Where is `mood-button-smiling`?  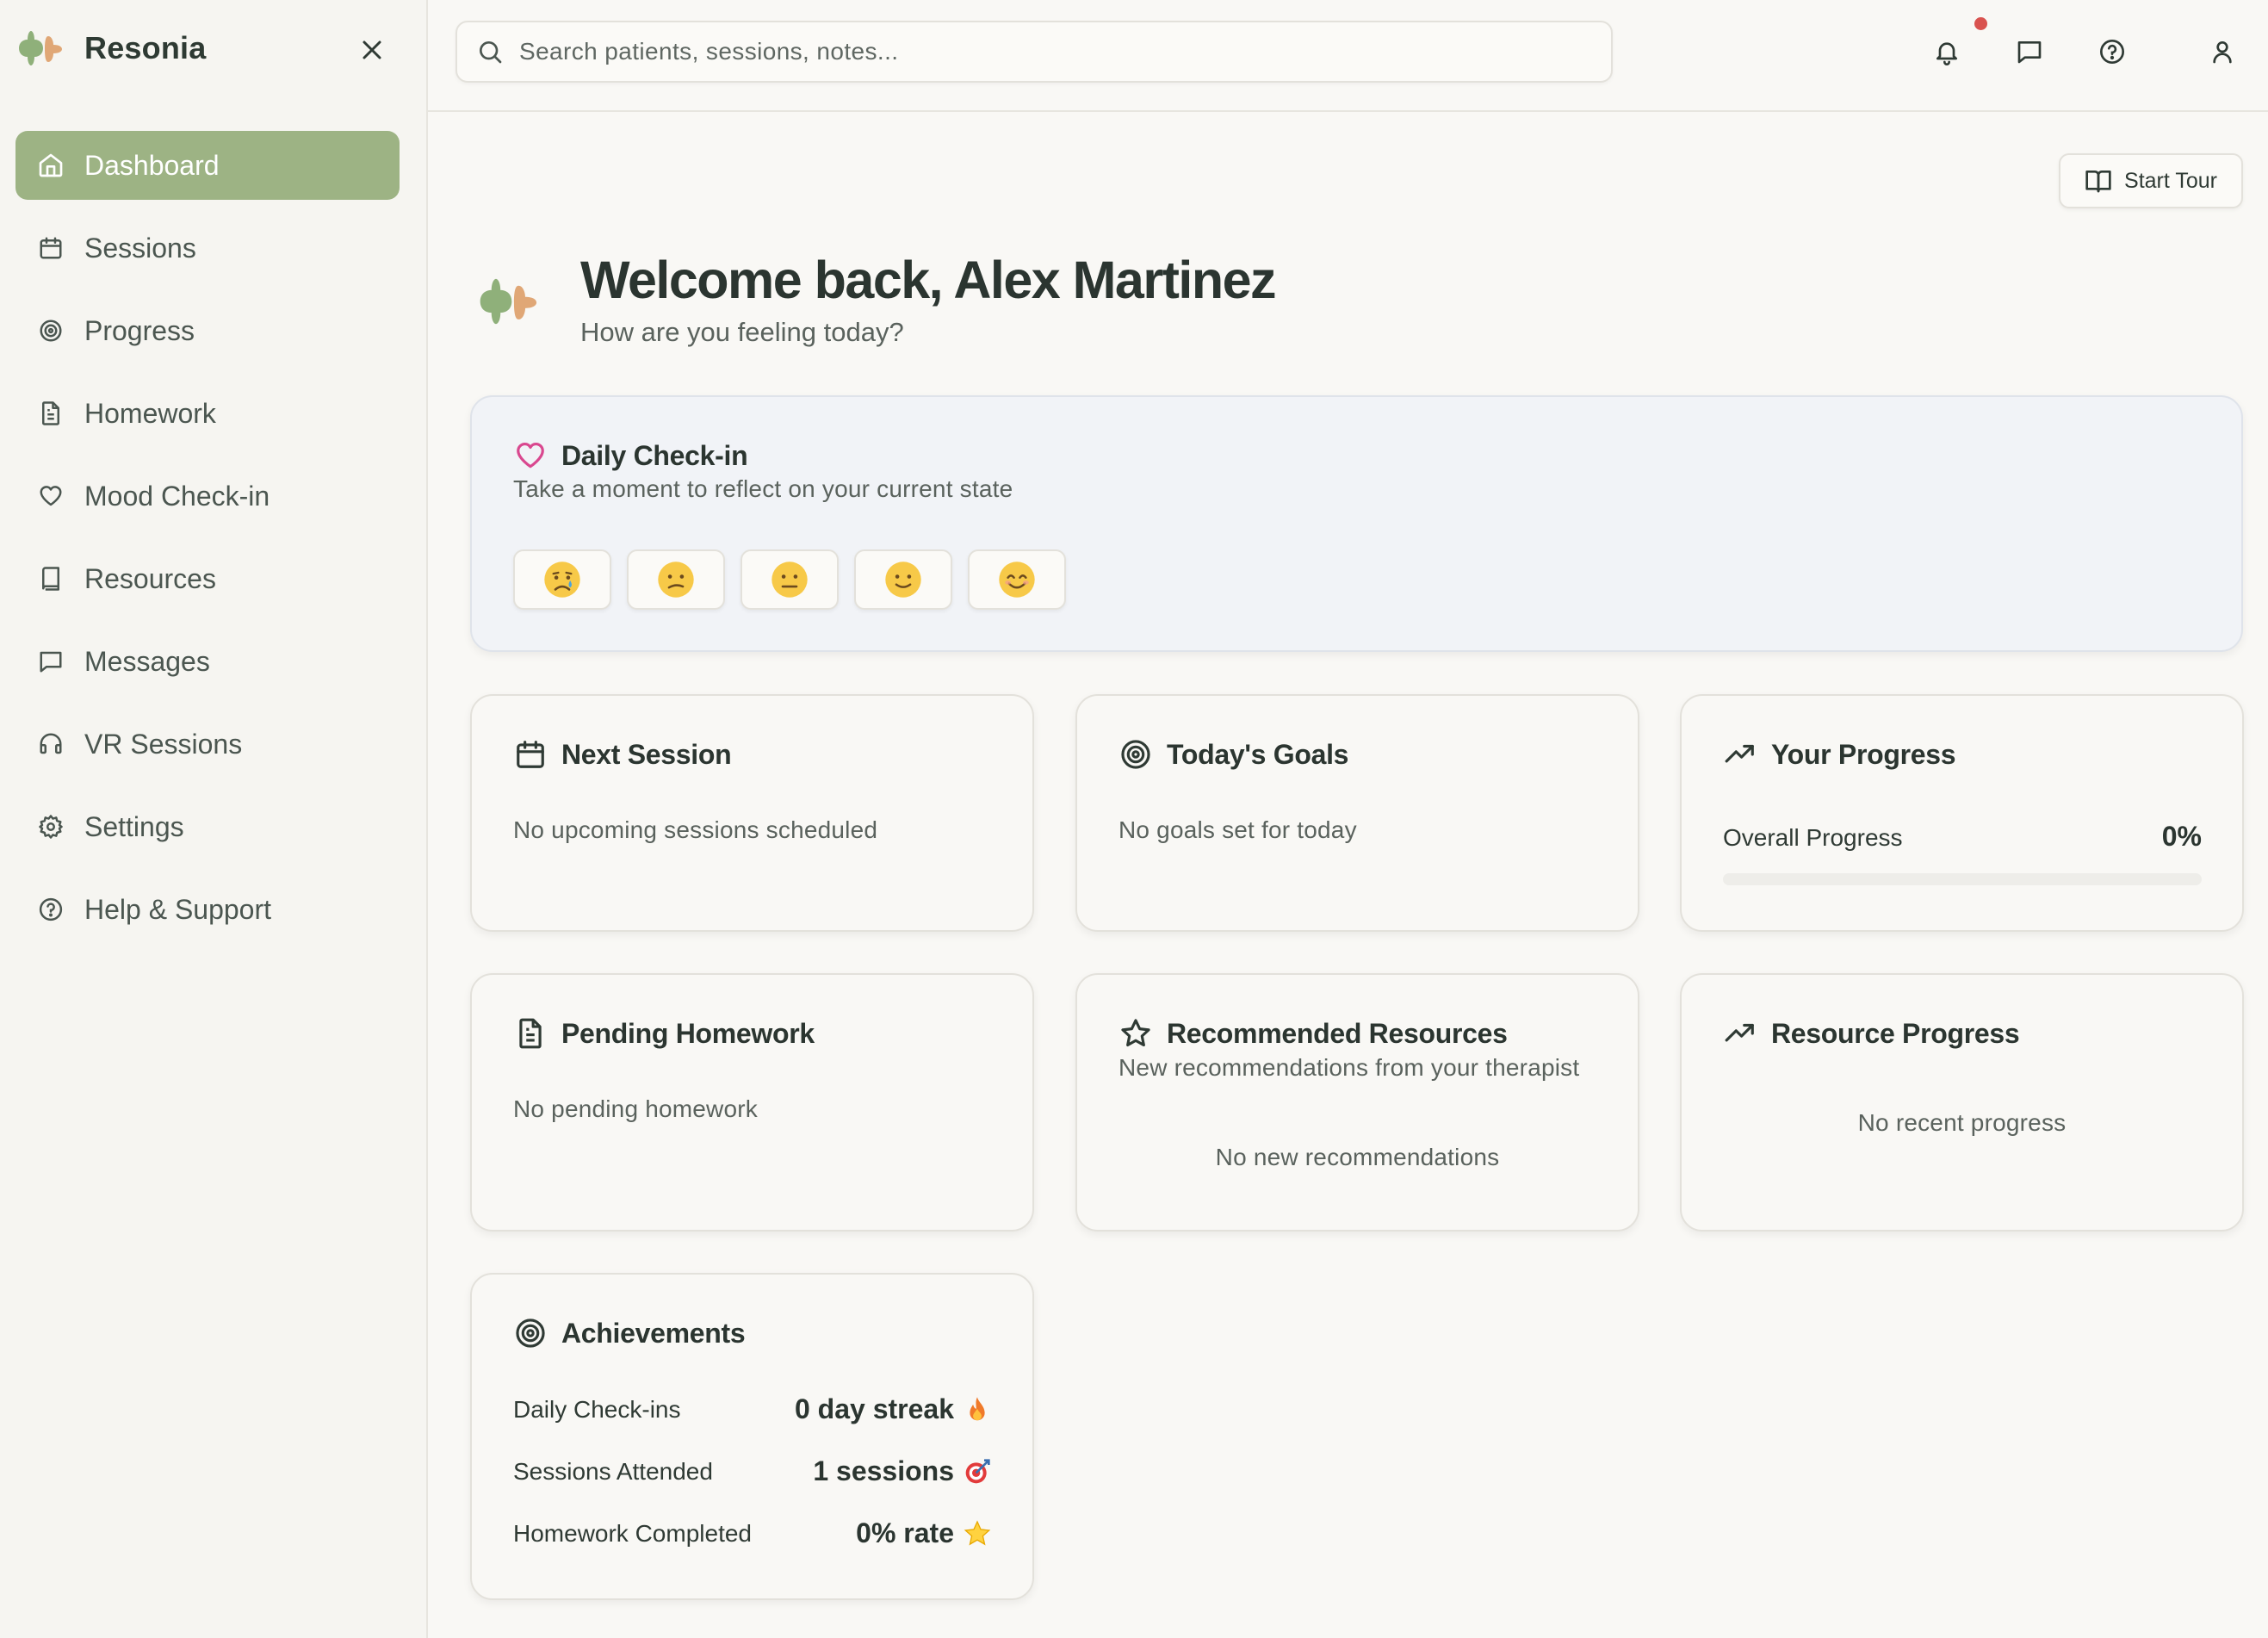 mood-button-smiling is located at coordinates (1017, 580).